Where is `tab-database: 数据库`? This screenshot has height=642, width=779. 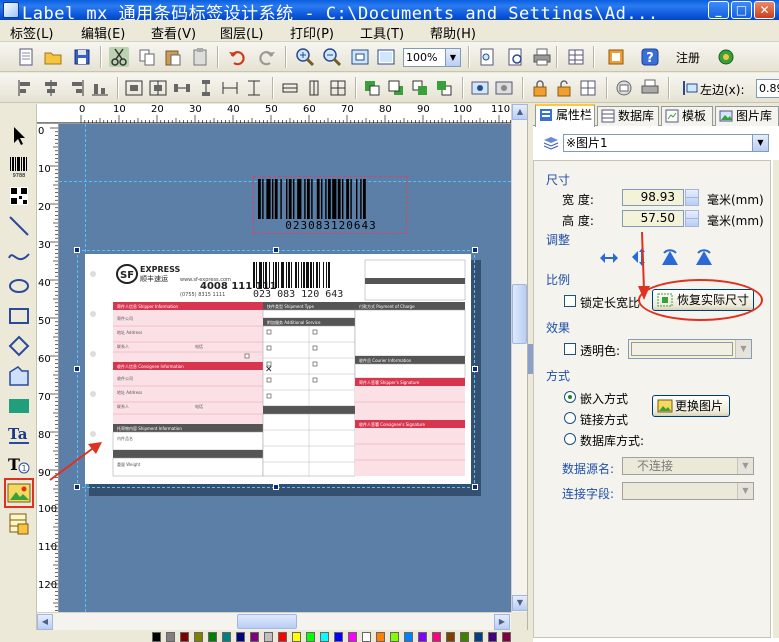 tab-database: 数据库 is located at coordinates (628, 116).